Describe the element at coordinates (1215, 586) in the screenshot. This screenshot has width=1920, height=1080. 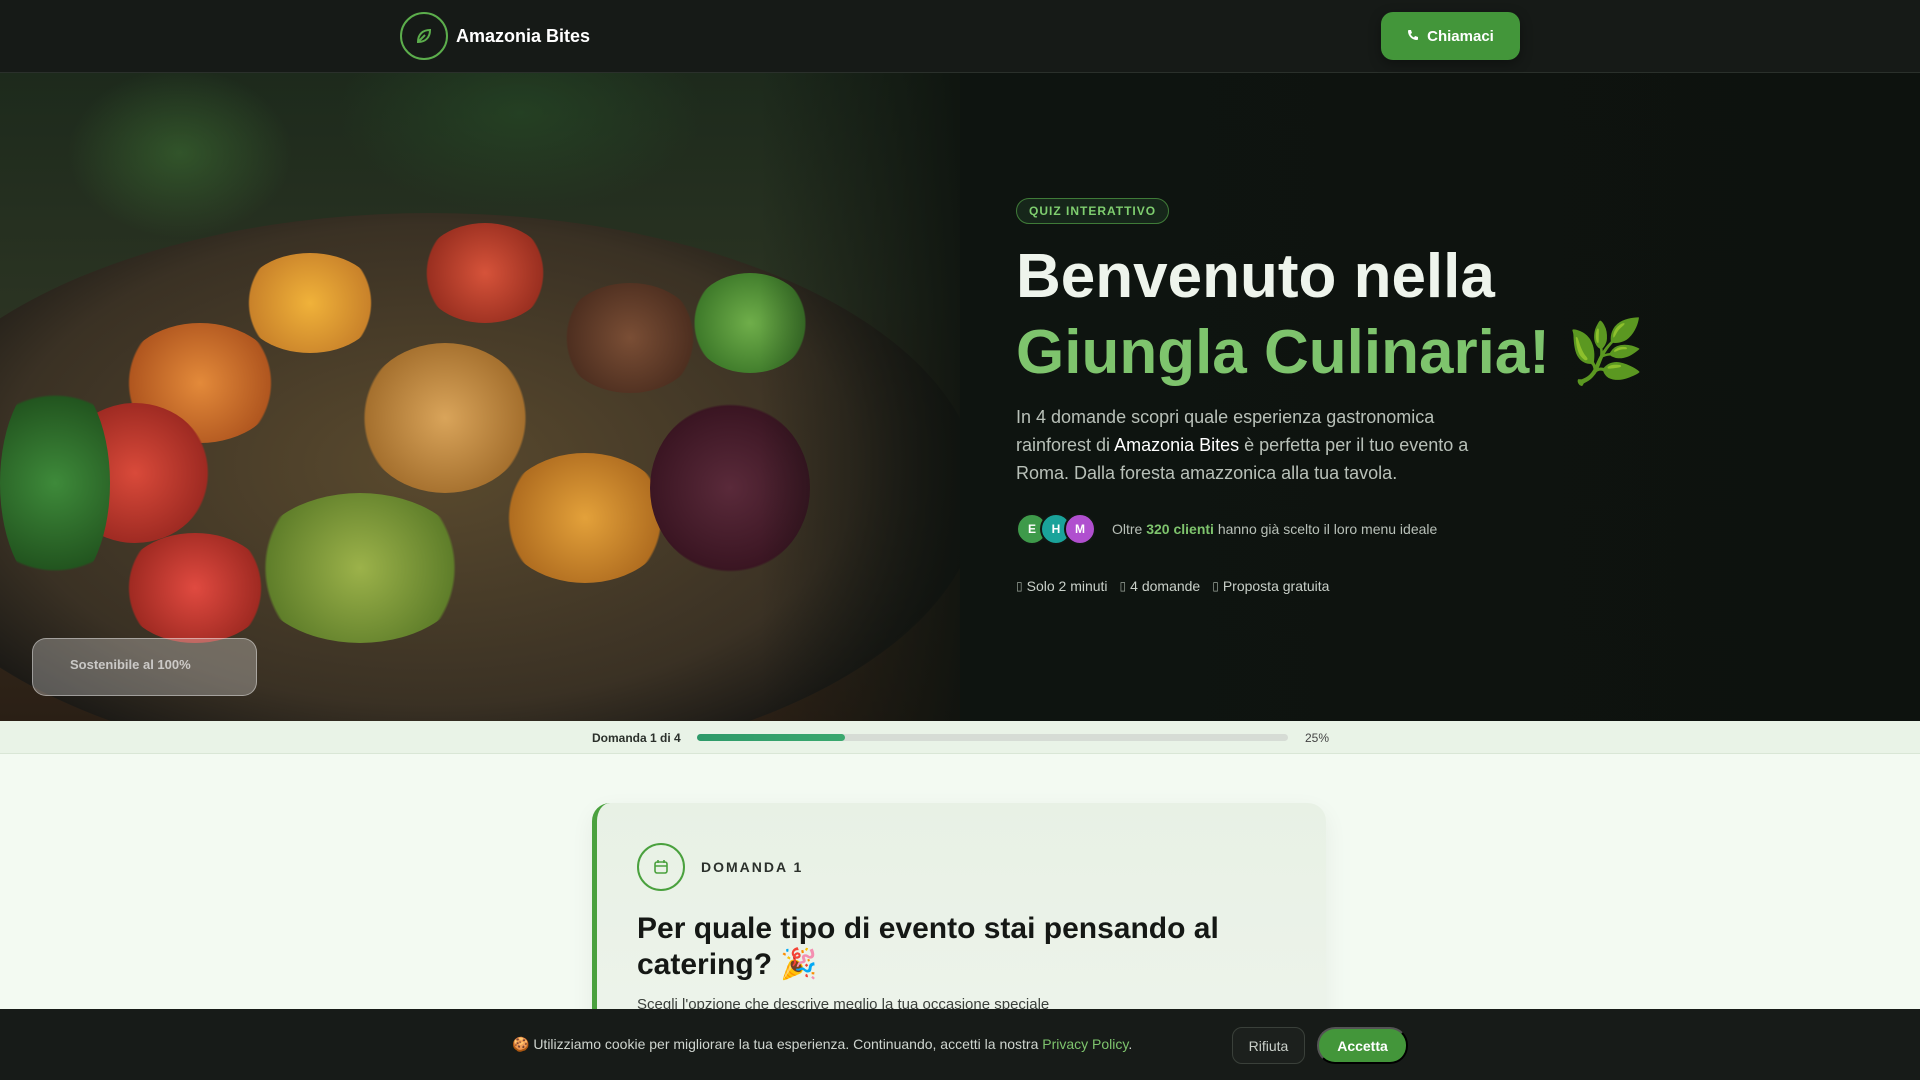
I see `gift-icon: ▯` at that location.